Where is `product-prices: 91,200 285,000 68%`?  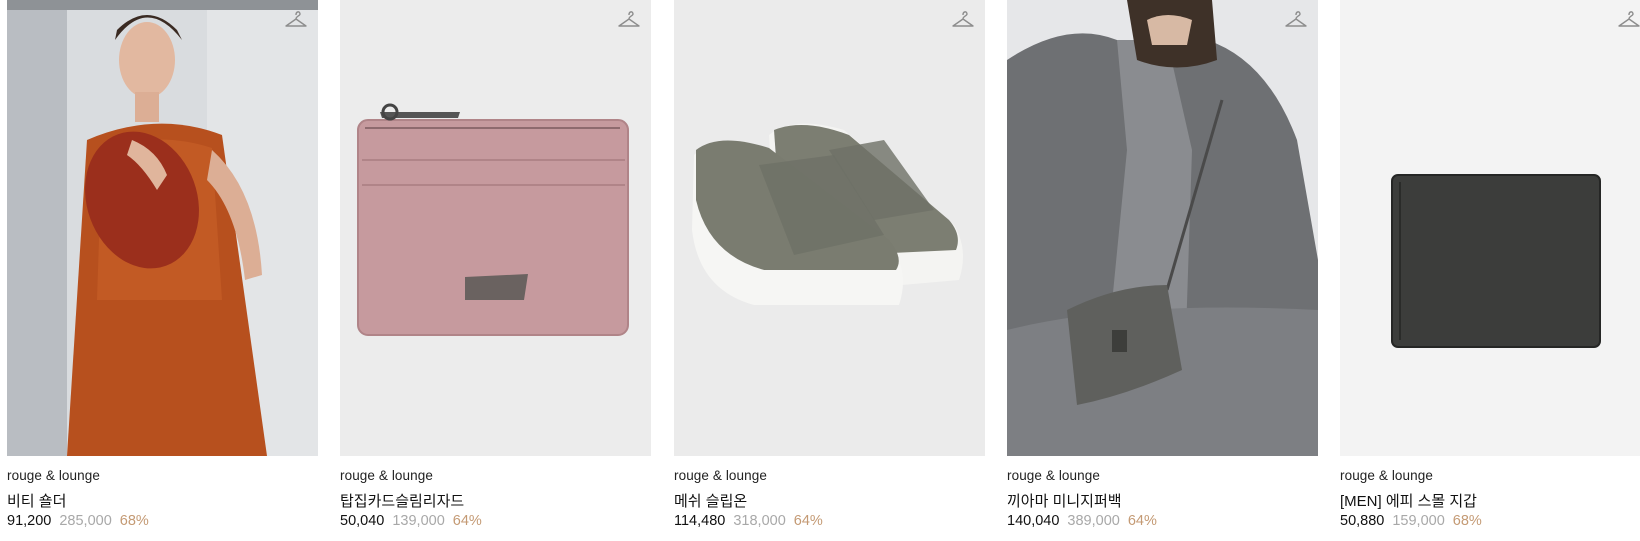 product-prices: 91,200 285,000 68% is located at coordinates (162, 523).